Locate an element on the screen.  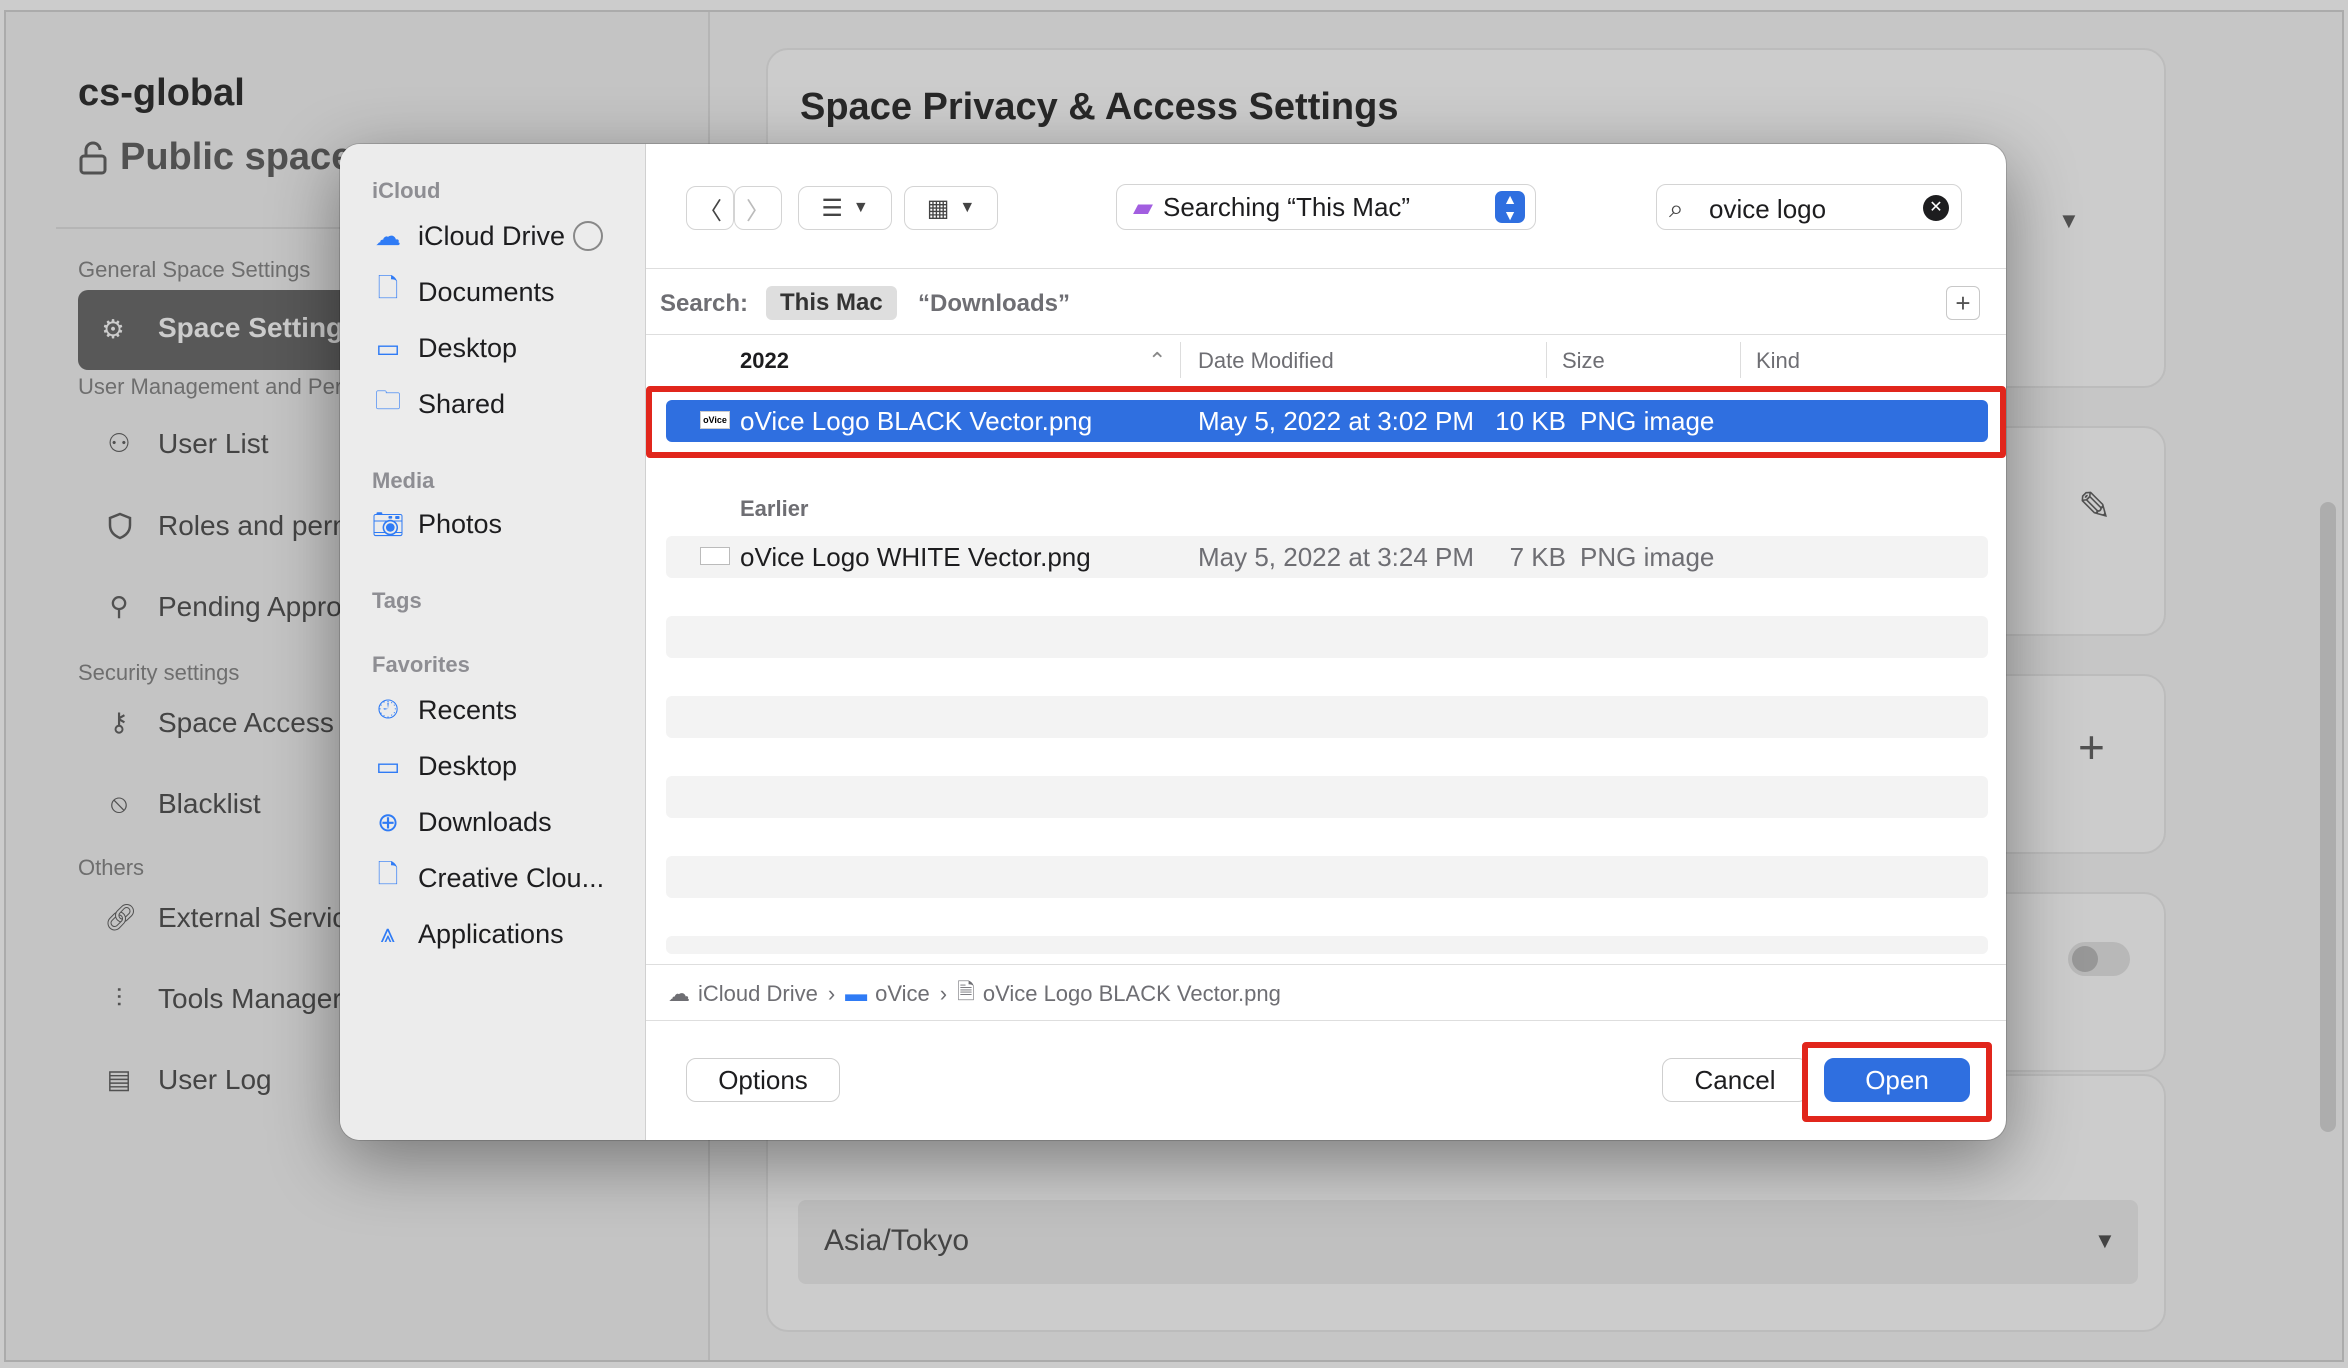
sidebar-item-icloud-drive: ☁ iCloud Drive is located at coordinates (487, 236).